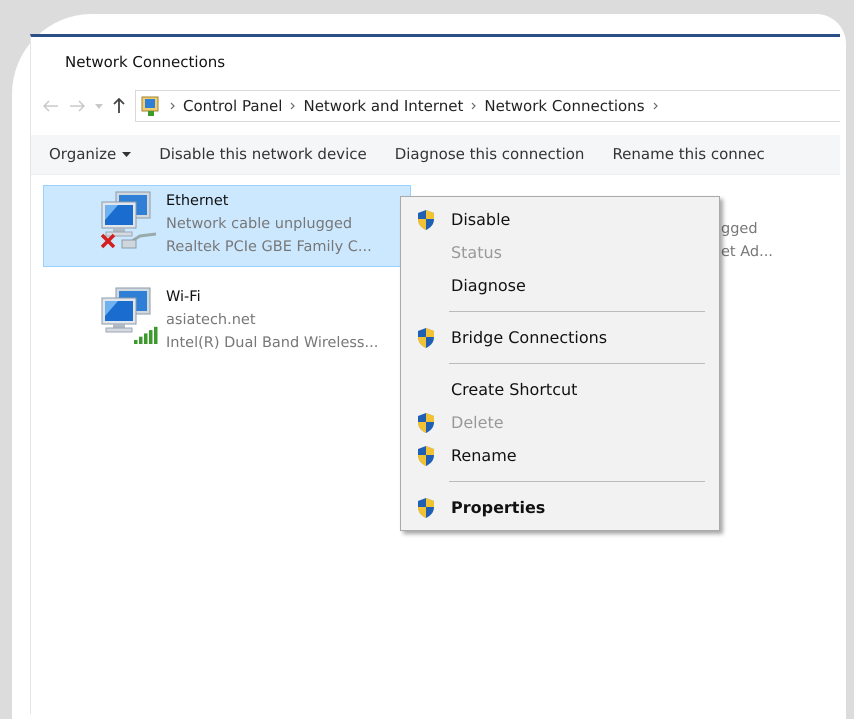 The height and width of the screenshot is (719, 854). Describe the element at coordinates (184, 297) in the screenshot. I see `connection-name: Wi-Fi` at that location.